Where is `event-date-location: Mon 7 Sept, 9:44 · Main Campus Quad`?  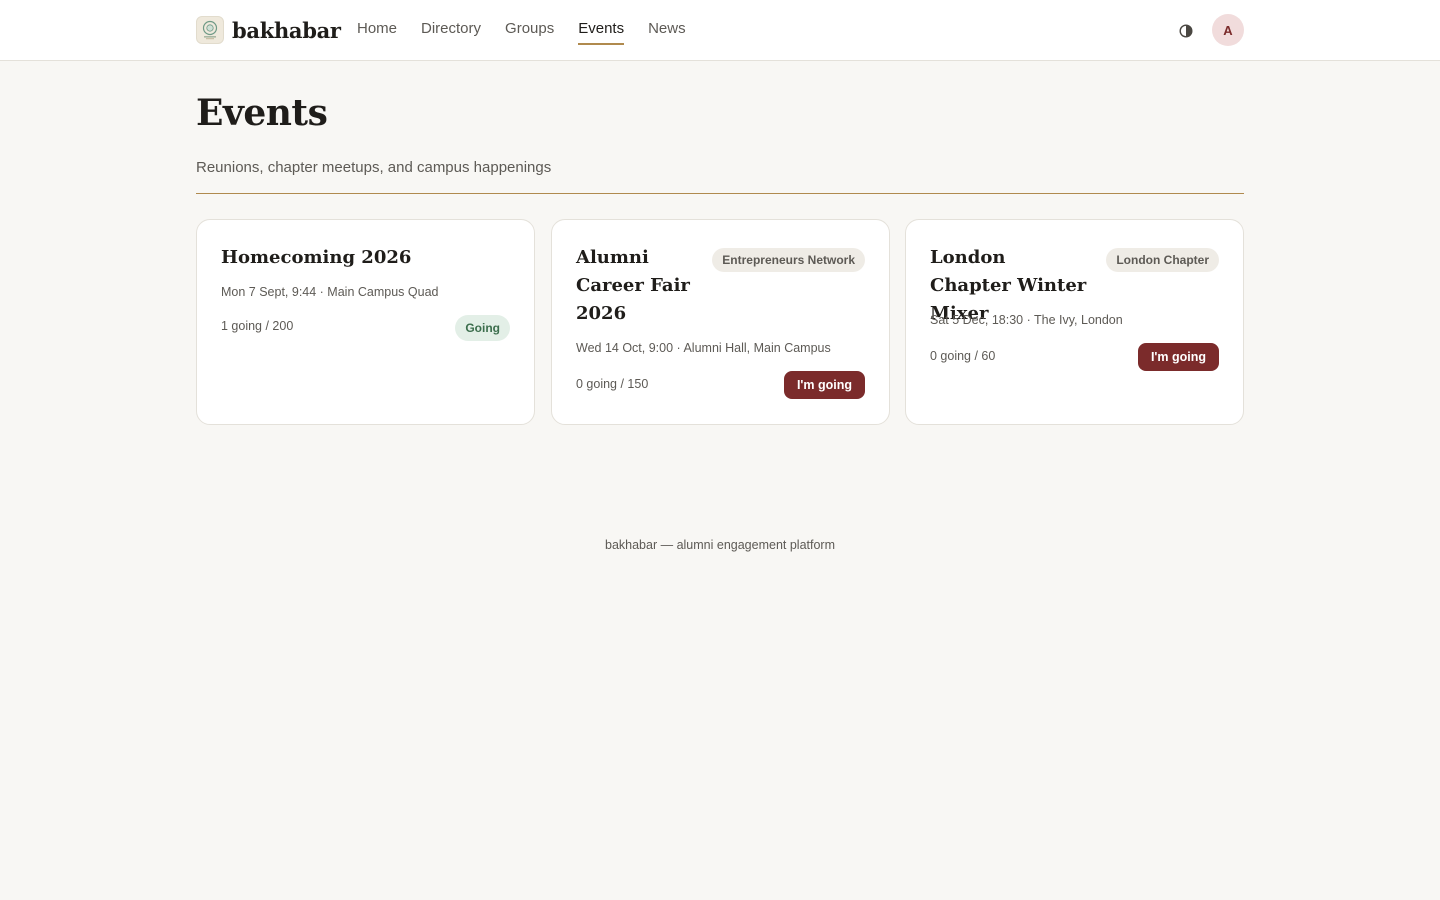
event-date-location: Mon 7 Sept, 9:44 · Main Campus Quad is located at coordinates (330, 292).